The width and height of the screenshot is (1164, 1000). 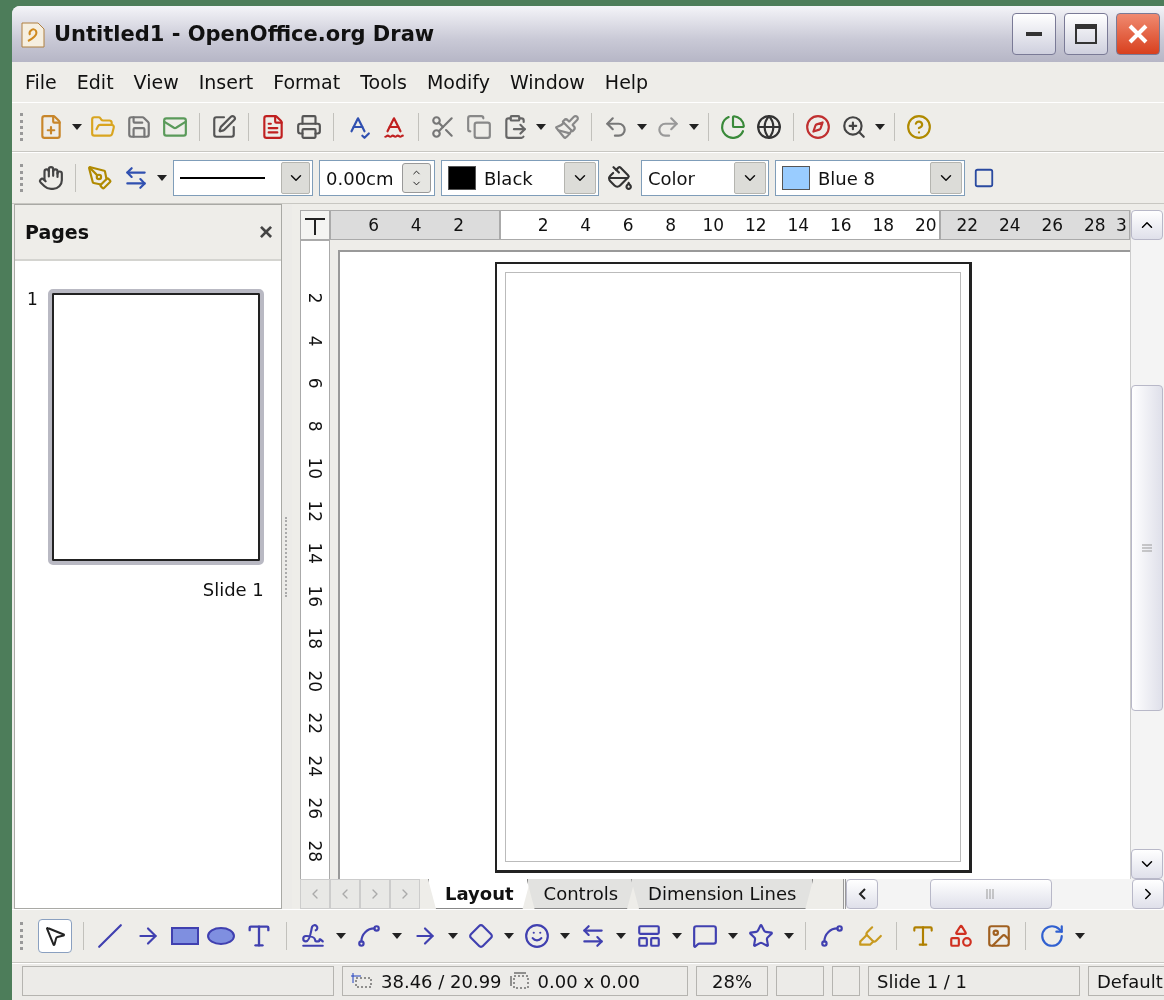 What do you see at coordinates (919, 127) in the screenshot?
I see `help-icon` at bounding box center [919, 127].